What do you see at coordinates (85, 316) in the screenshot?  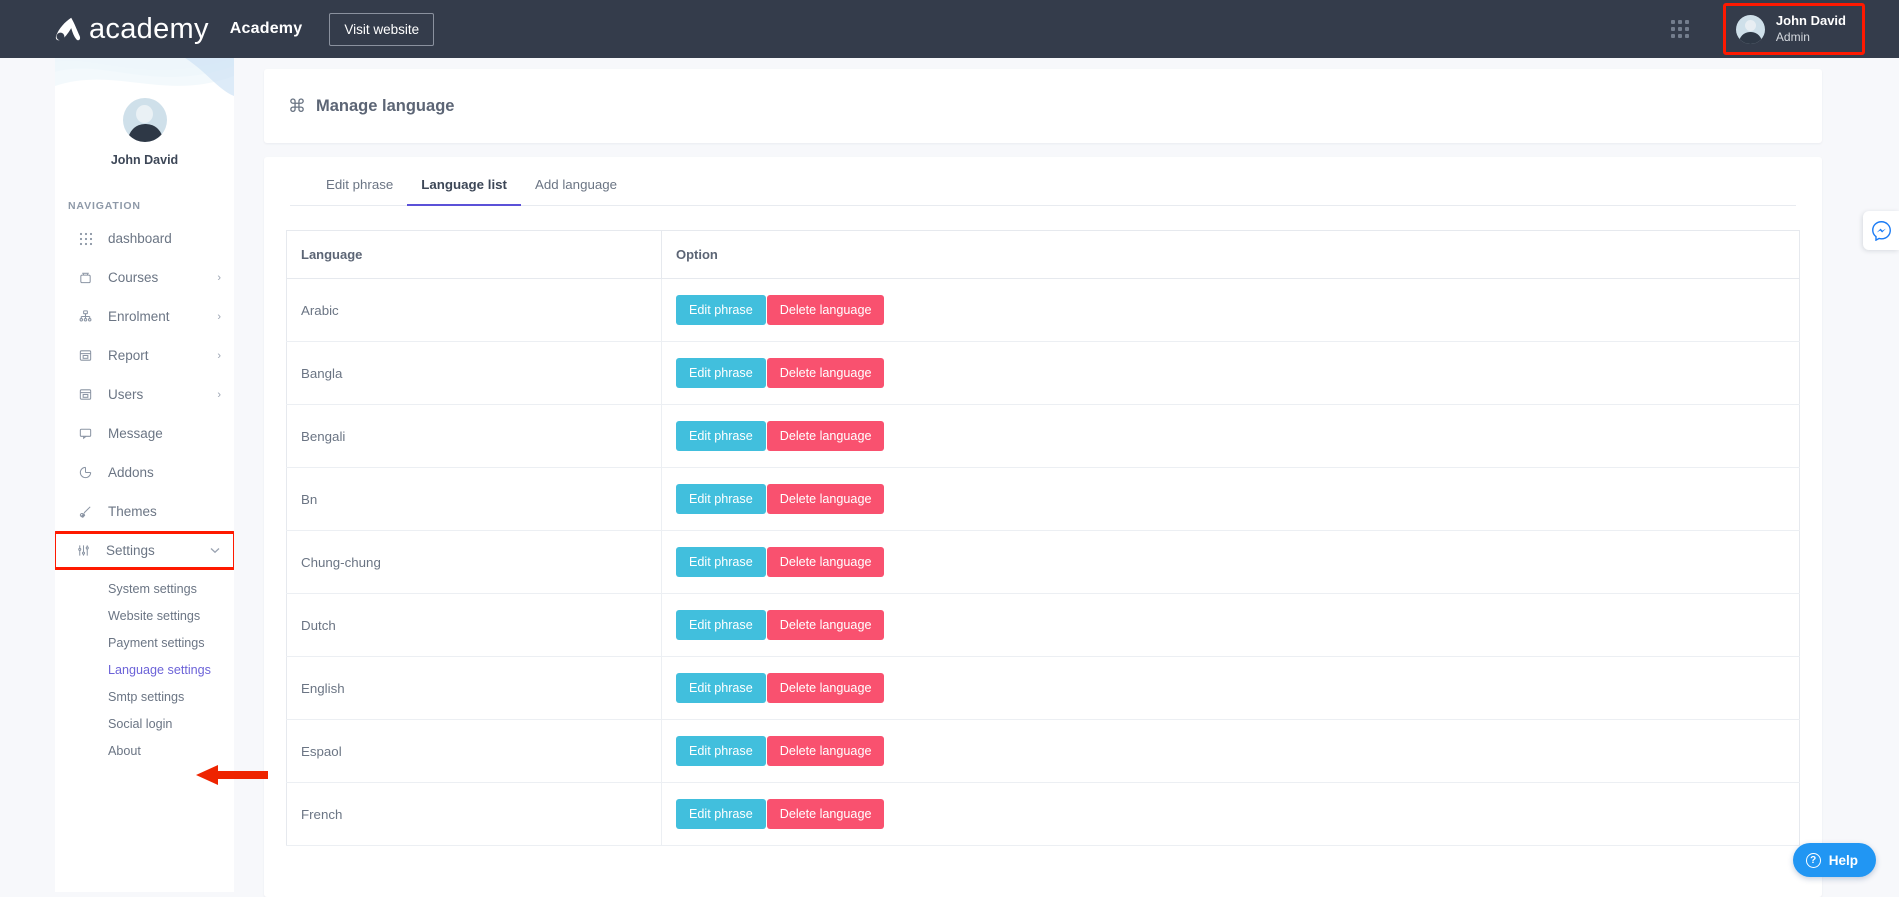 I see `sitemap-icon` at bounding box center [85, 316].